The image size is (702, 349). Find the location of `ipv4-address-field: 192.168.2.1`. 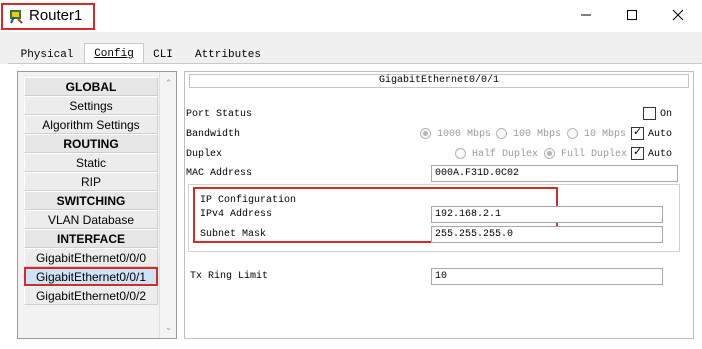

ipv4-address-field: 192.168.2.1 is located at coordinates (547, 214).